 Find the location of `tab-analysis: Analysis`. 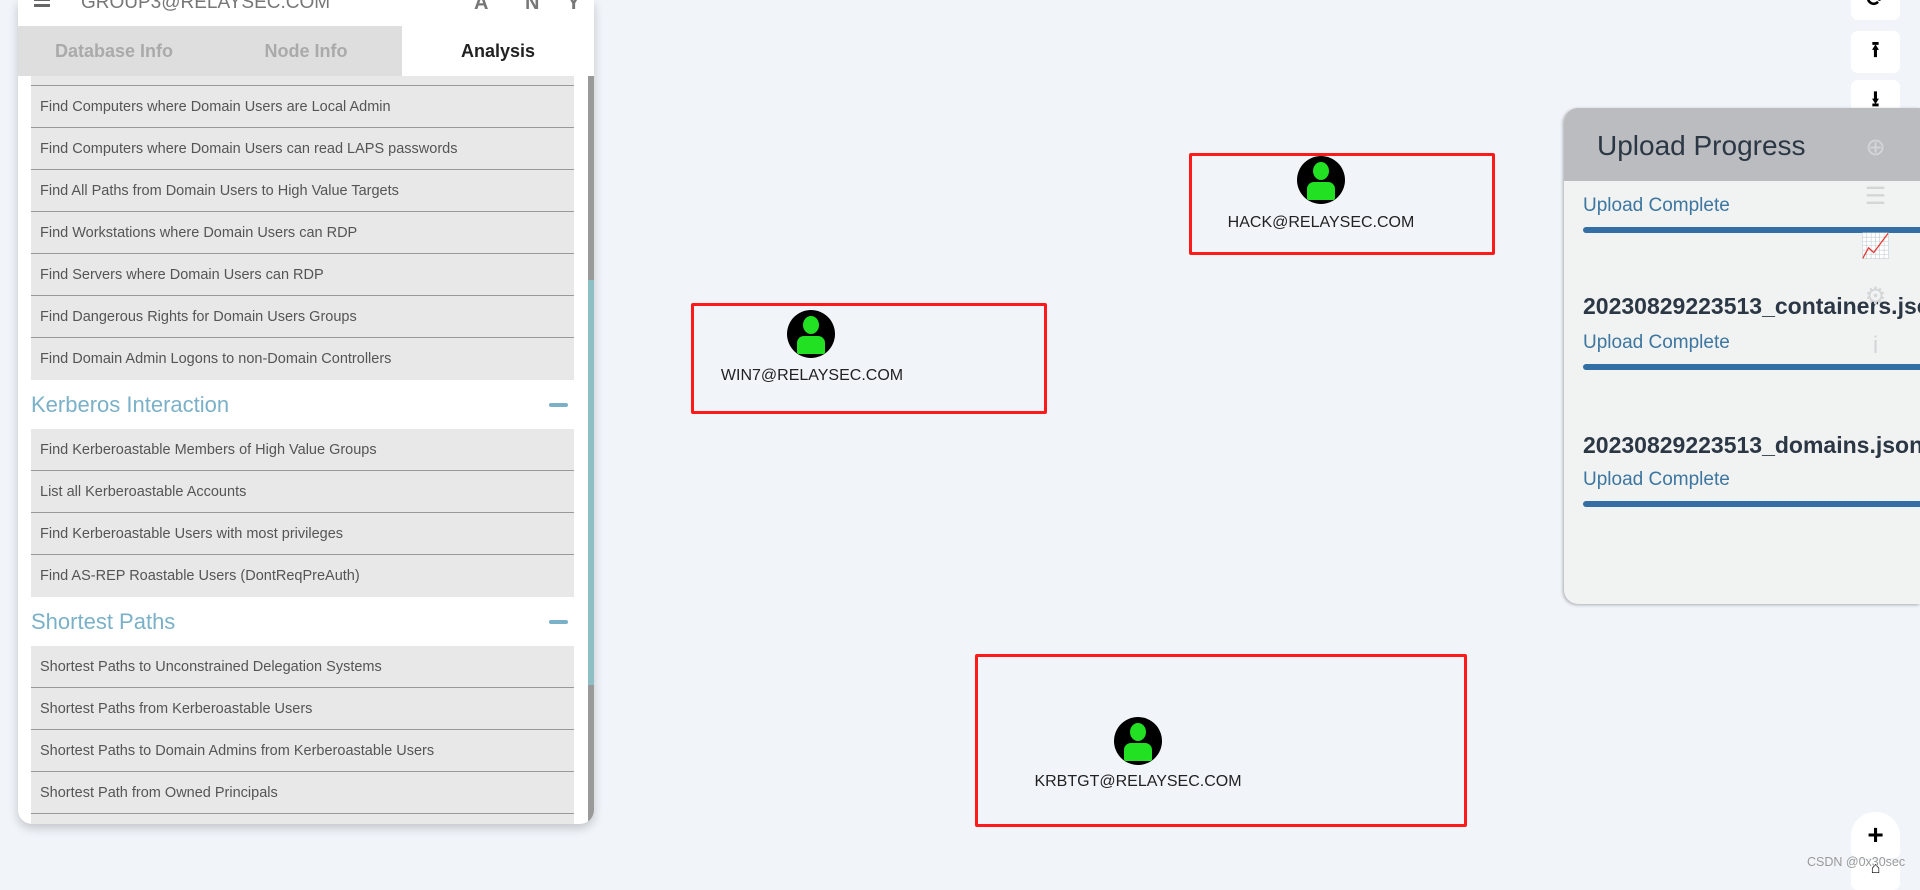

tab-analysis: Analysis is located at coordinates (498, 51).